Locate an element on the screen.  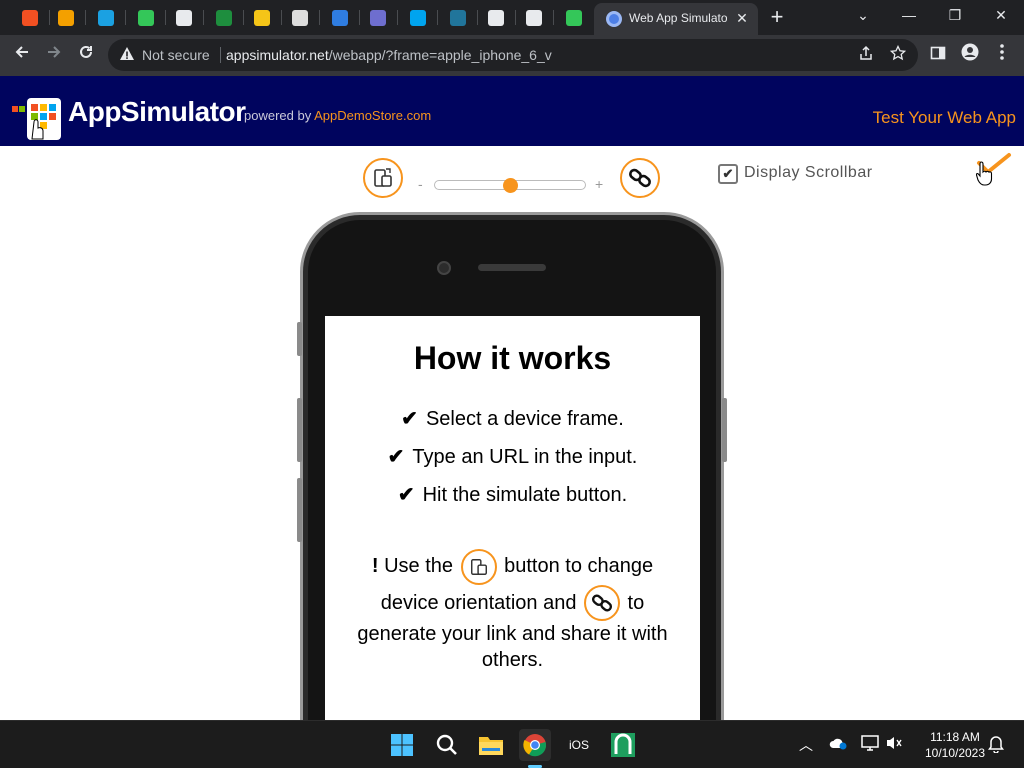
globe-icon is located at coordinates (533, 17).